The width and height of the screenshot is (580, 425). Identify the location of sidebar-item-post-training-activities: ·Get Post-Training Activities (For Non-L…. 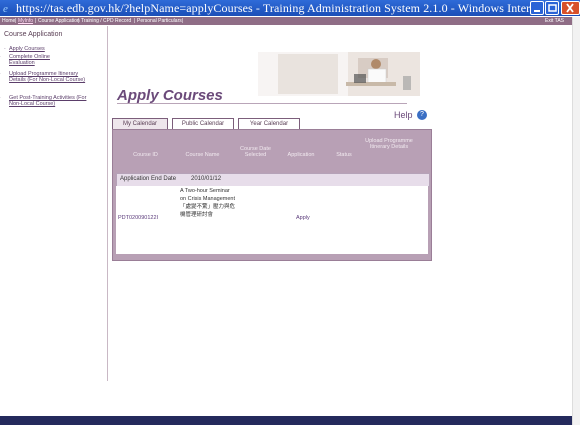
(44, 101).